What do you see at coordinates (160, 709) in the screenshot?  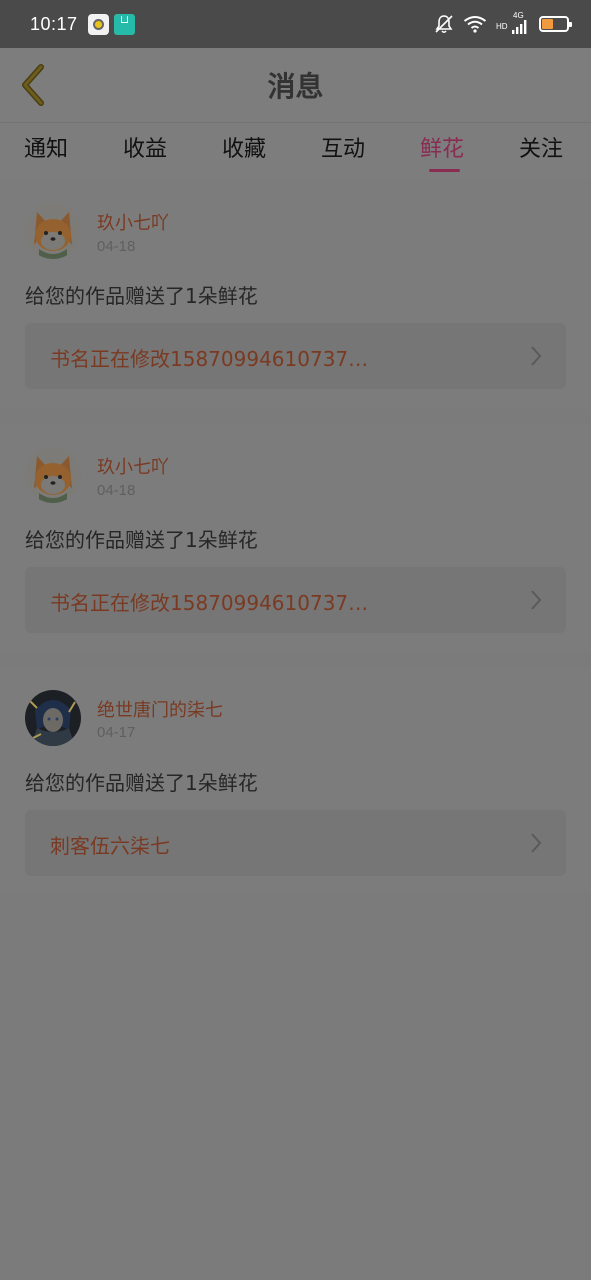 I see `username: 绝世唐门的柒七` at bounding box center [160, 709].